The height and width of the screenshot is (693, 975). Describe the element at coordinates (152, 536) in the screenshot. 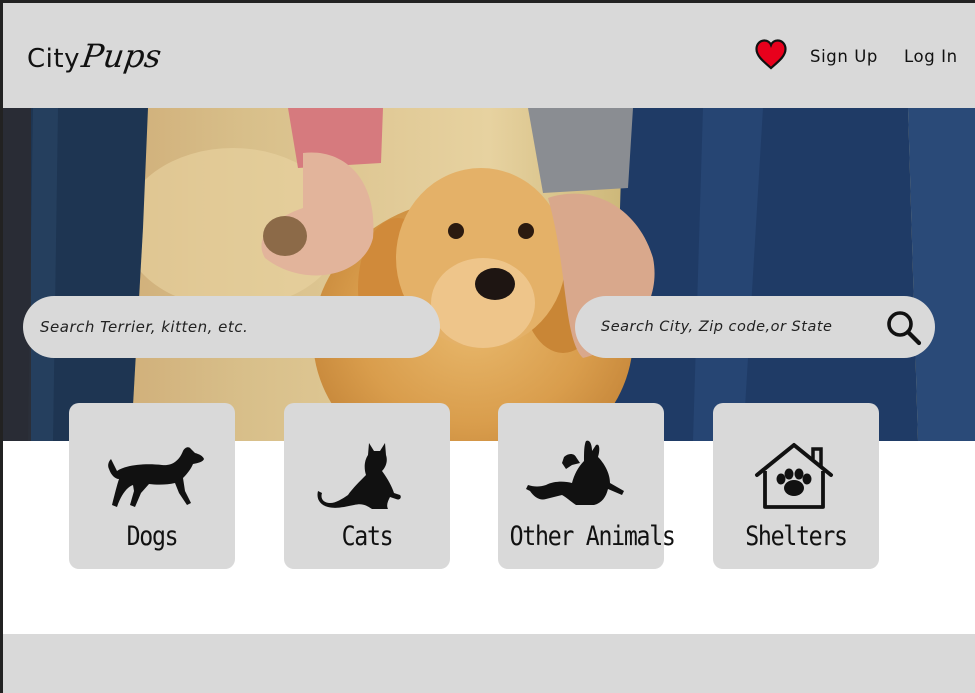

I see `category-dogs-label: Dogs` at that location.